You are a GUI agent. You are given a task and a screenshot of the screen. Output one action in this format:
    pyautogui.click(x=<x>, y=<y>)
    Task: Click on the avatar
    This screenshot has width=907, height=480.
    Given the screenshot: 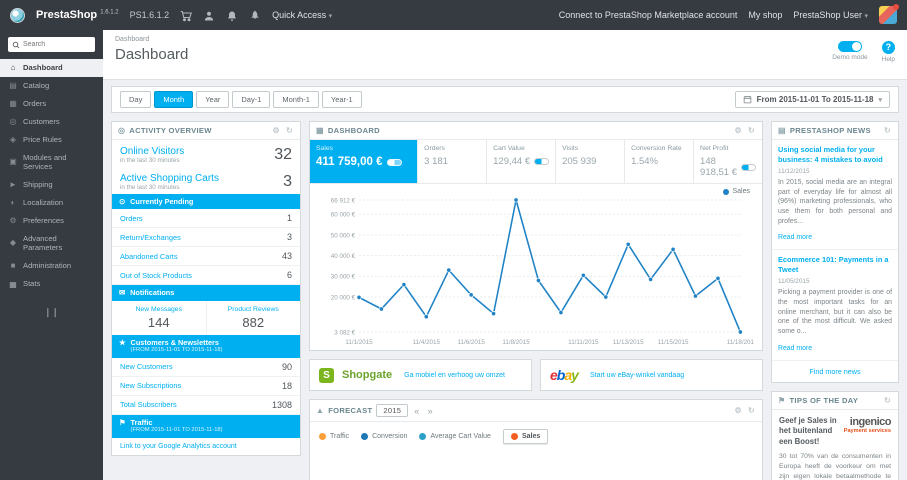 What is the action you would take?
    pyautogui.click(x=889, y=14)
    